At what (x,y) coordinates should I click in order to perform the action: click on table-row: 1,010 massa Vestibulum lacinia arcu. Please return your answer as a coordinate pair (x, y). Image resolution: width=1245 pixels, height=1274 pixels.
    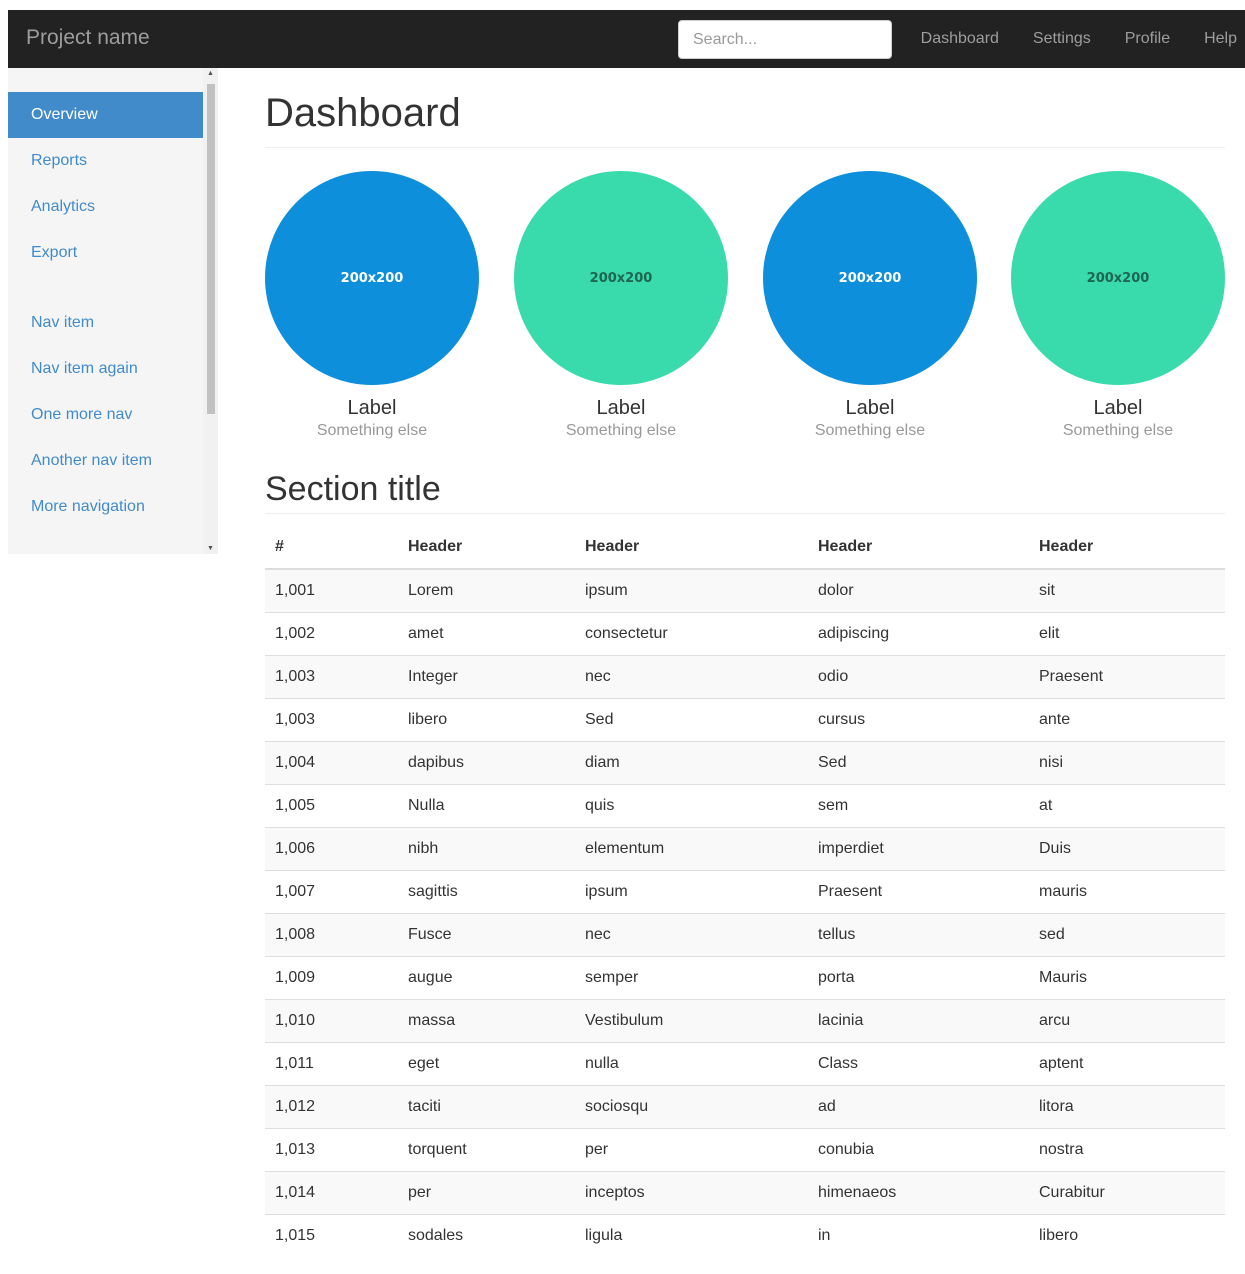
    Looking at the image, I should click on (745, 1021).